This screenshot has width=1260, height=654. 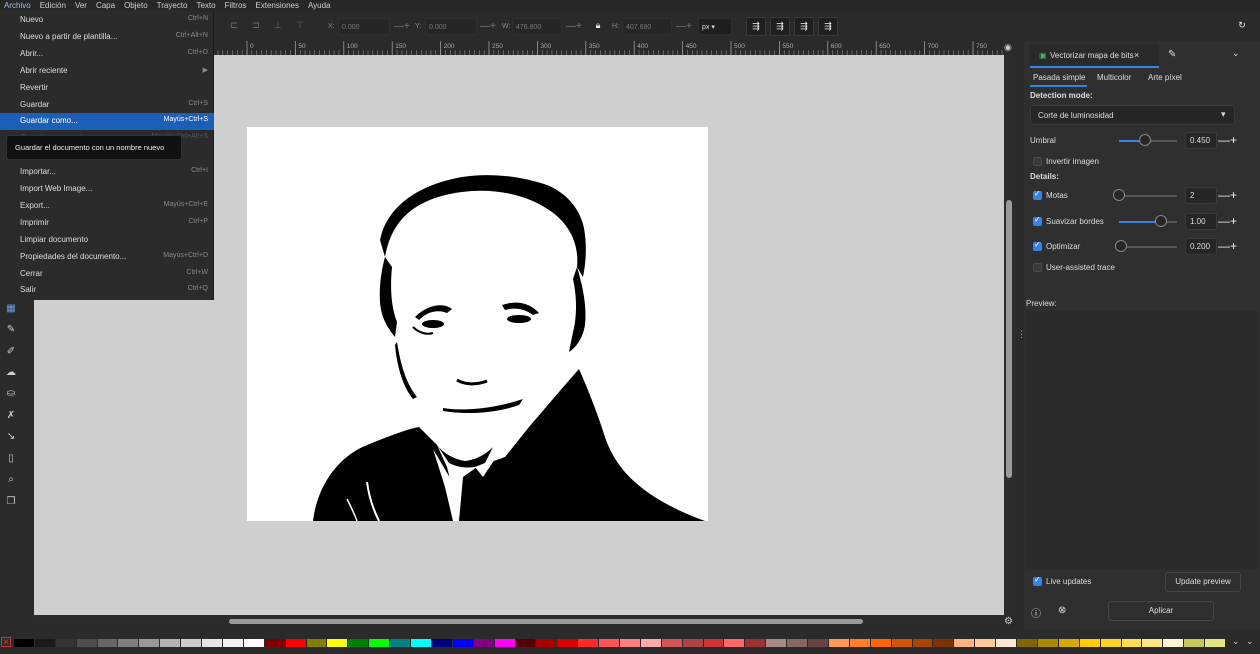 What do you see at coordinates (107, 240) in the screenshot?
I see `file-menu-item: Limpiar documento` at bounding box center [107, 240].